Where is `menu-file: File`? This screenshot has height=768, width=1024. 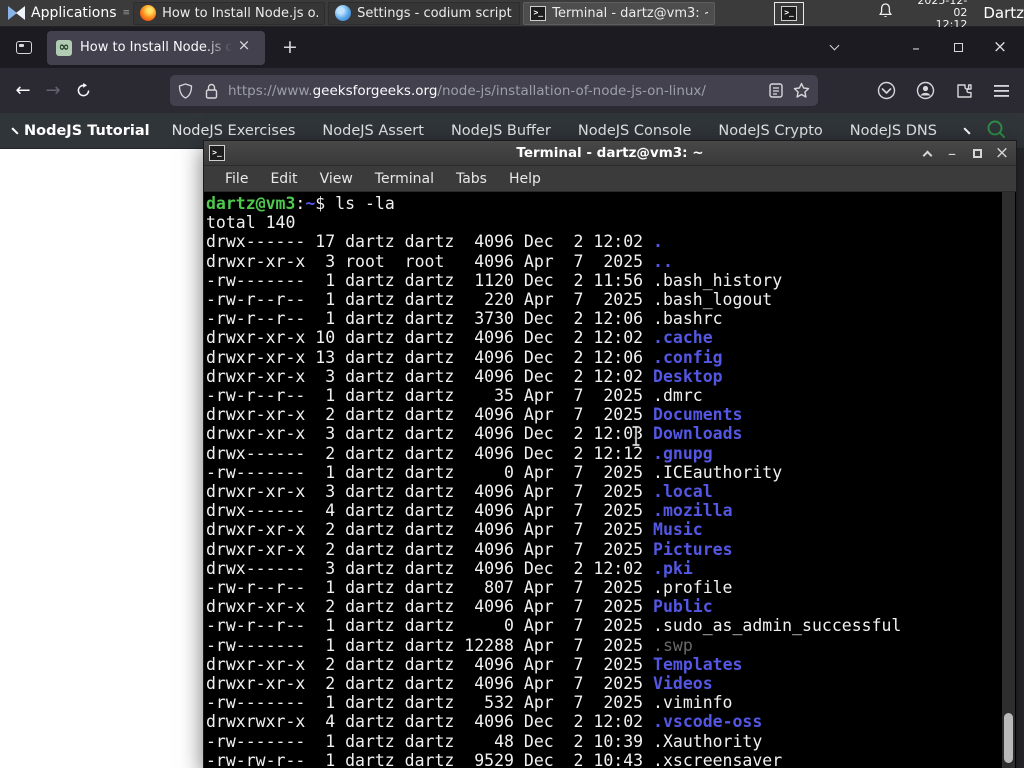
menu-file: File is located at coordinates (236, 179).